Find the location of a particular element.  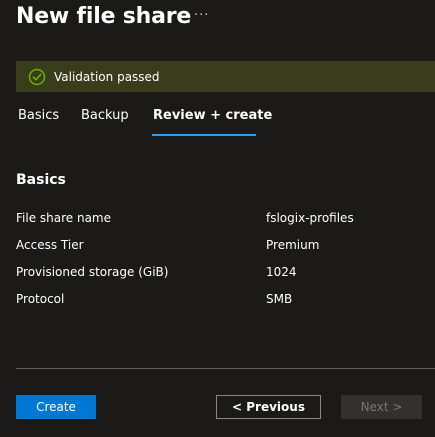

footer-divider is located at coordinates (225, 368).